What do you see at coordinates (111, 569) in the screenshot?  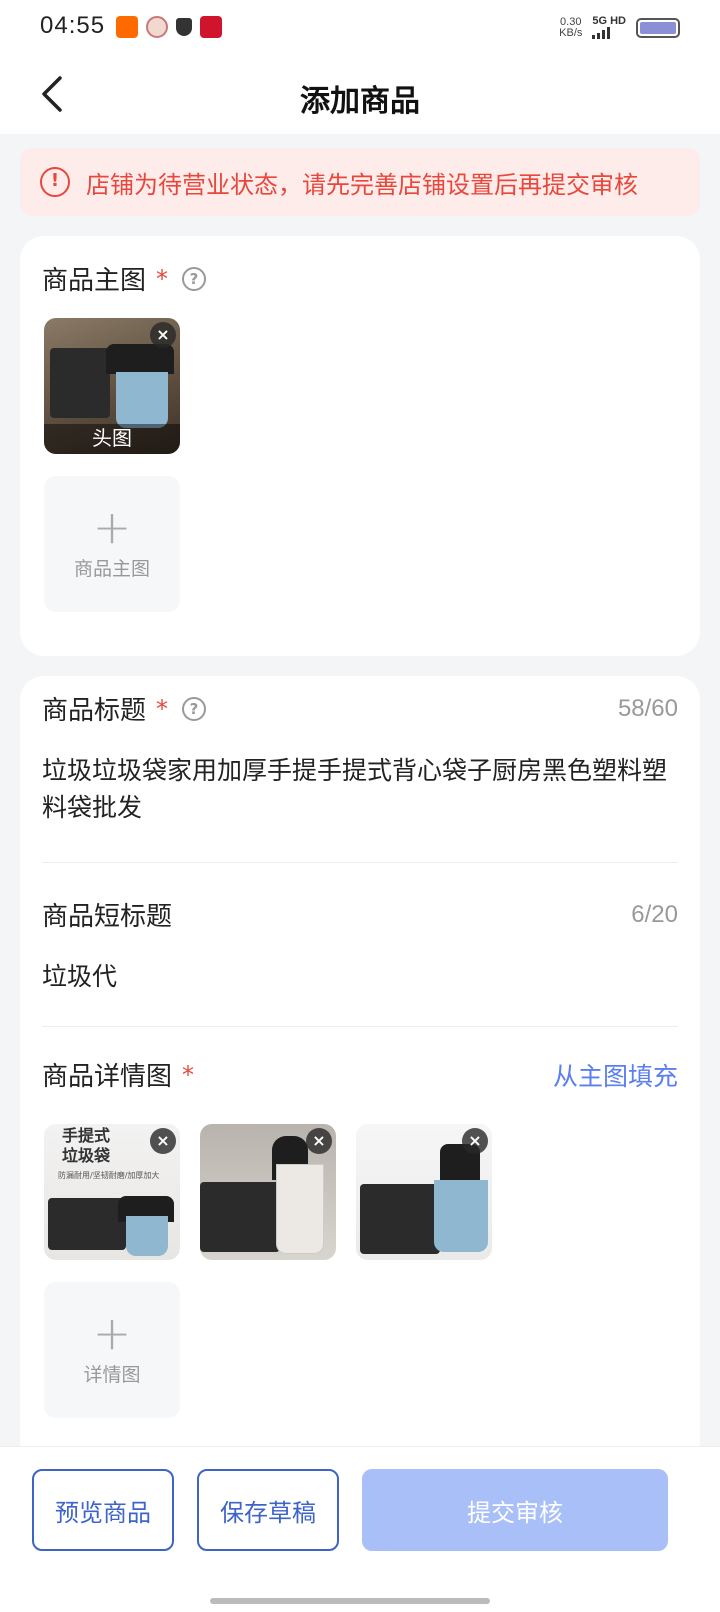 I see `add-main-image-label: 商品主图` at bounding box center [111, 569].